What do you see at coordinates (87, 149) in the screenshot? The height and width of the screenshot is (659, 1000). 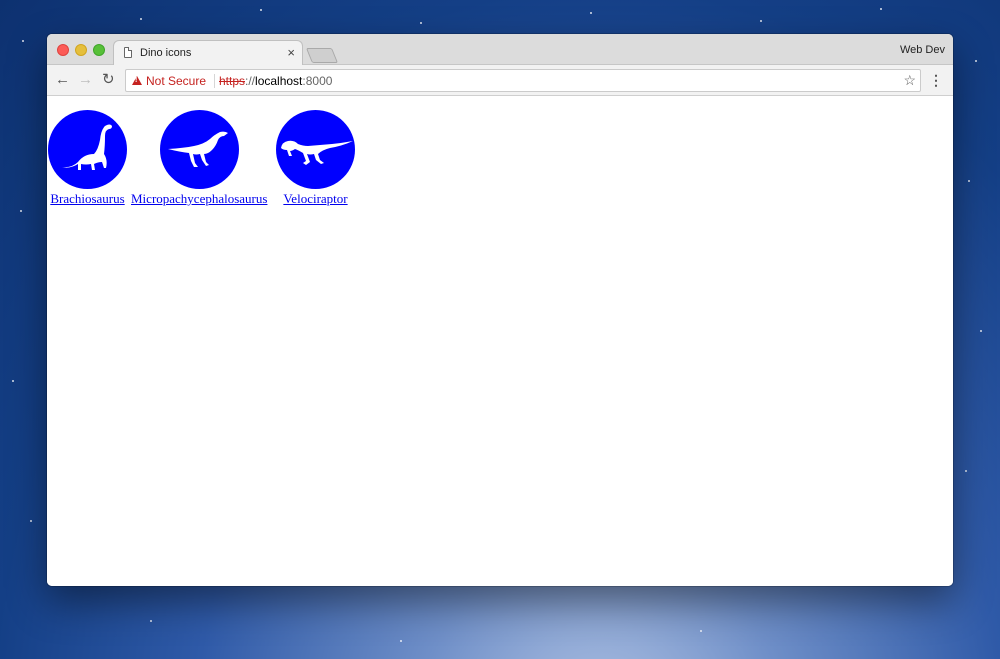 I see `brachiosaurus-icon` at bounding box center [87, 149].